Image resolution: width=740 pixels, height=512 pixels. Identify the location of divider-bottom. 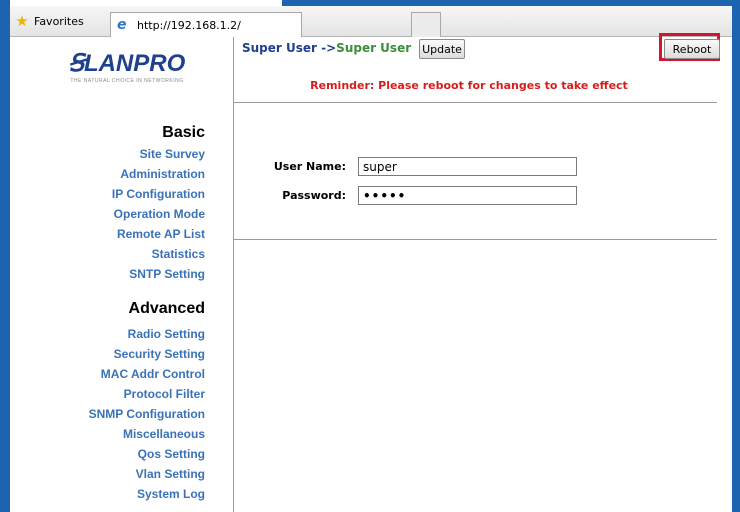
(475, 239).